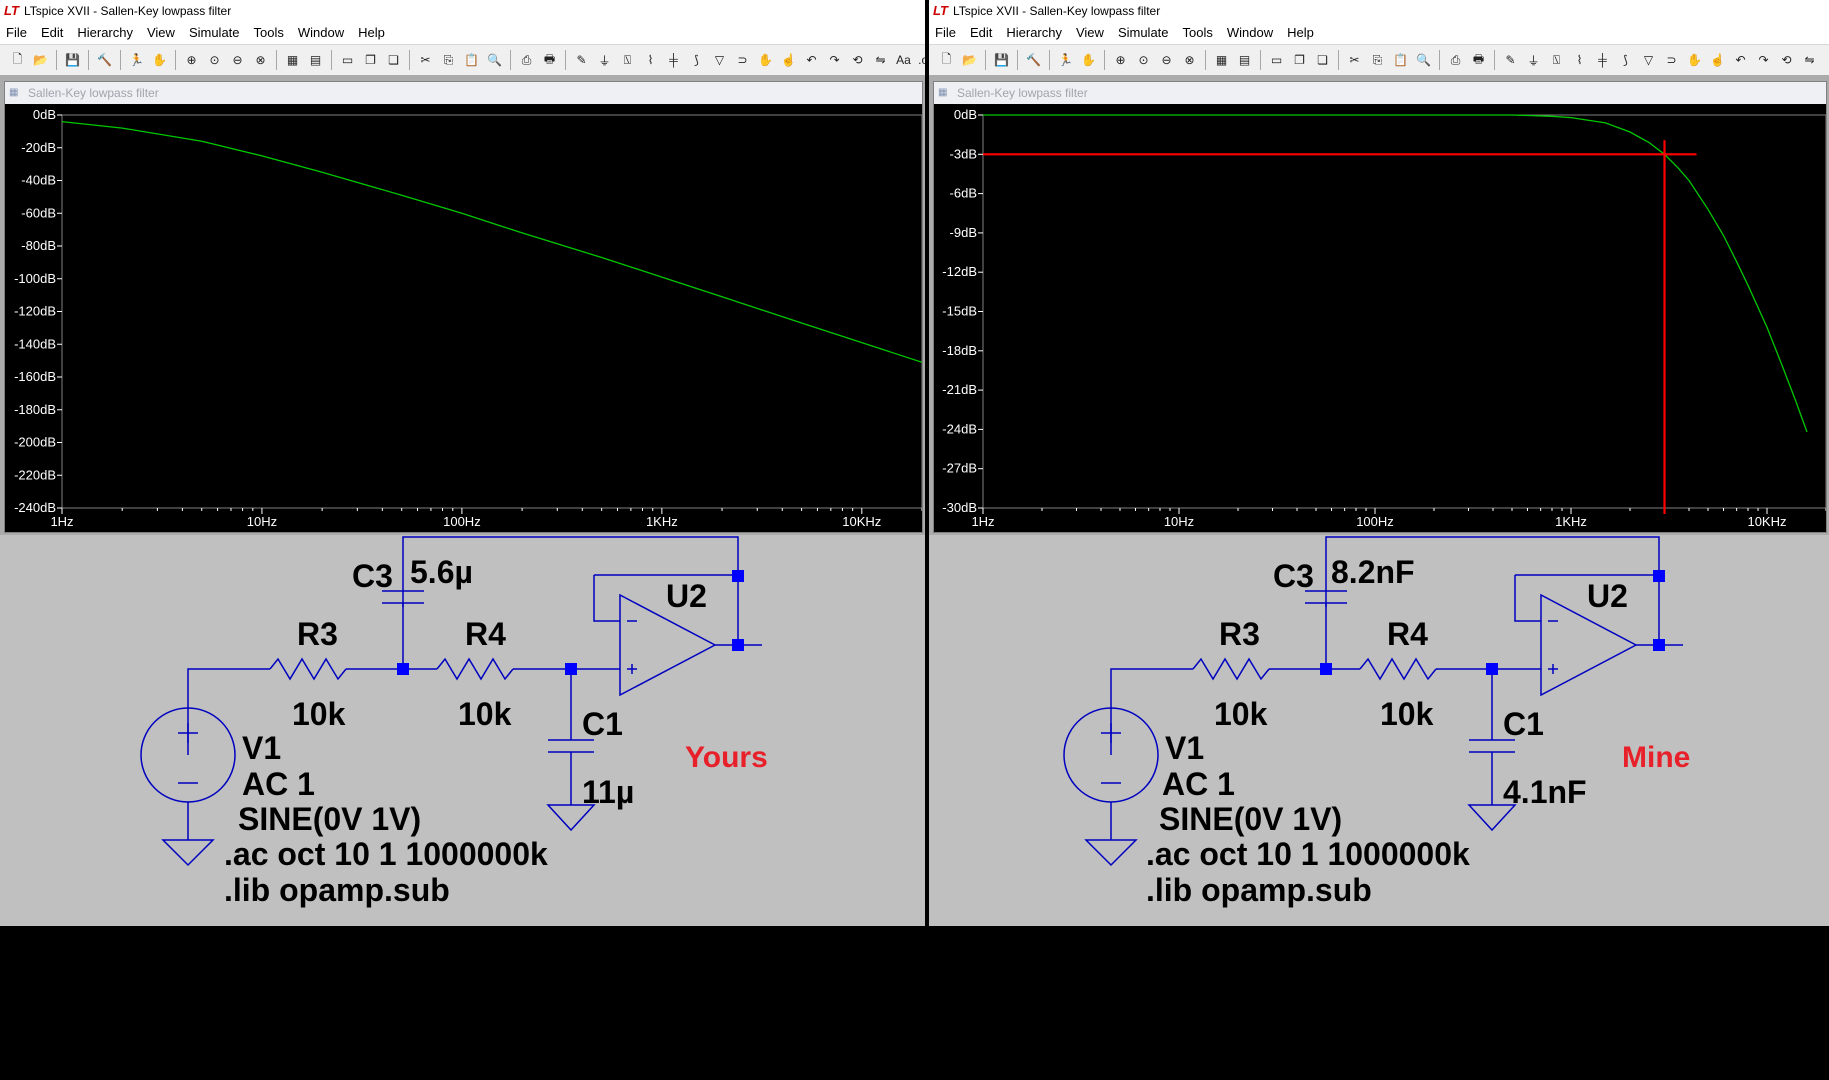 This screenshot has height=1080, width=1829. Describe the element at coordinates (1659, 645) in the screenshot. I see `node` at that location.